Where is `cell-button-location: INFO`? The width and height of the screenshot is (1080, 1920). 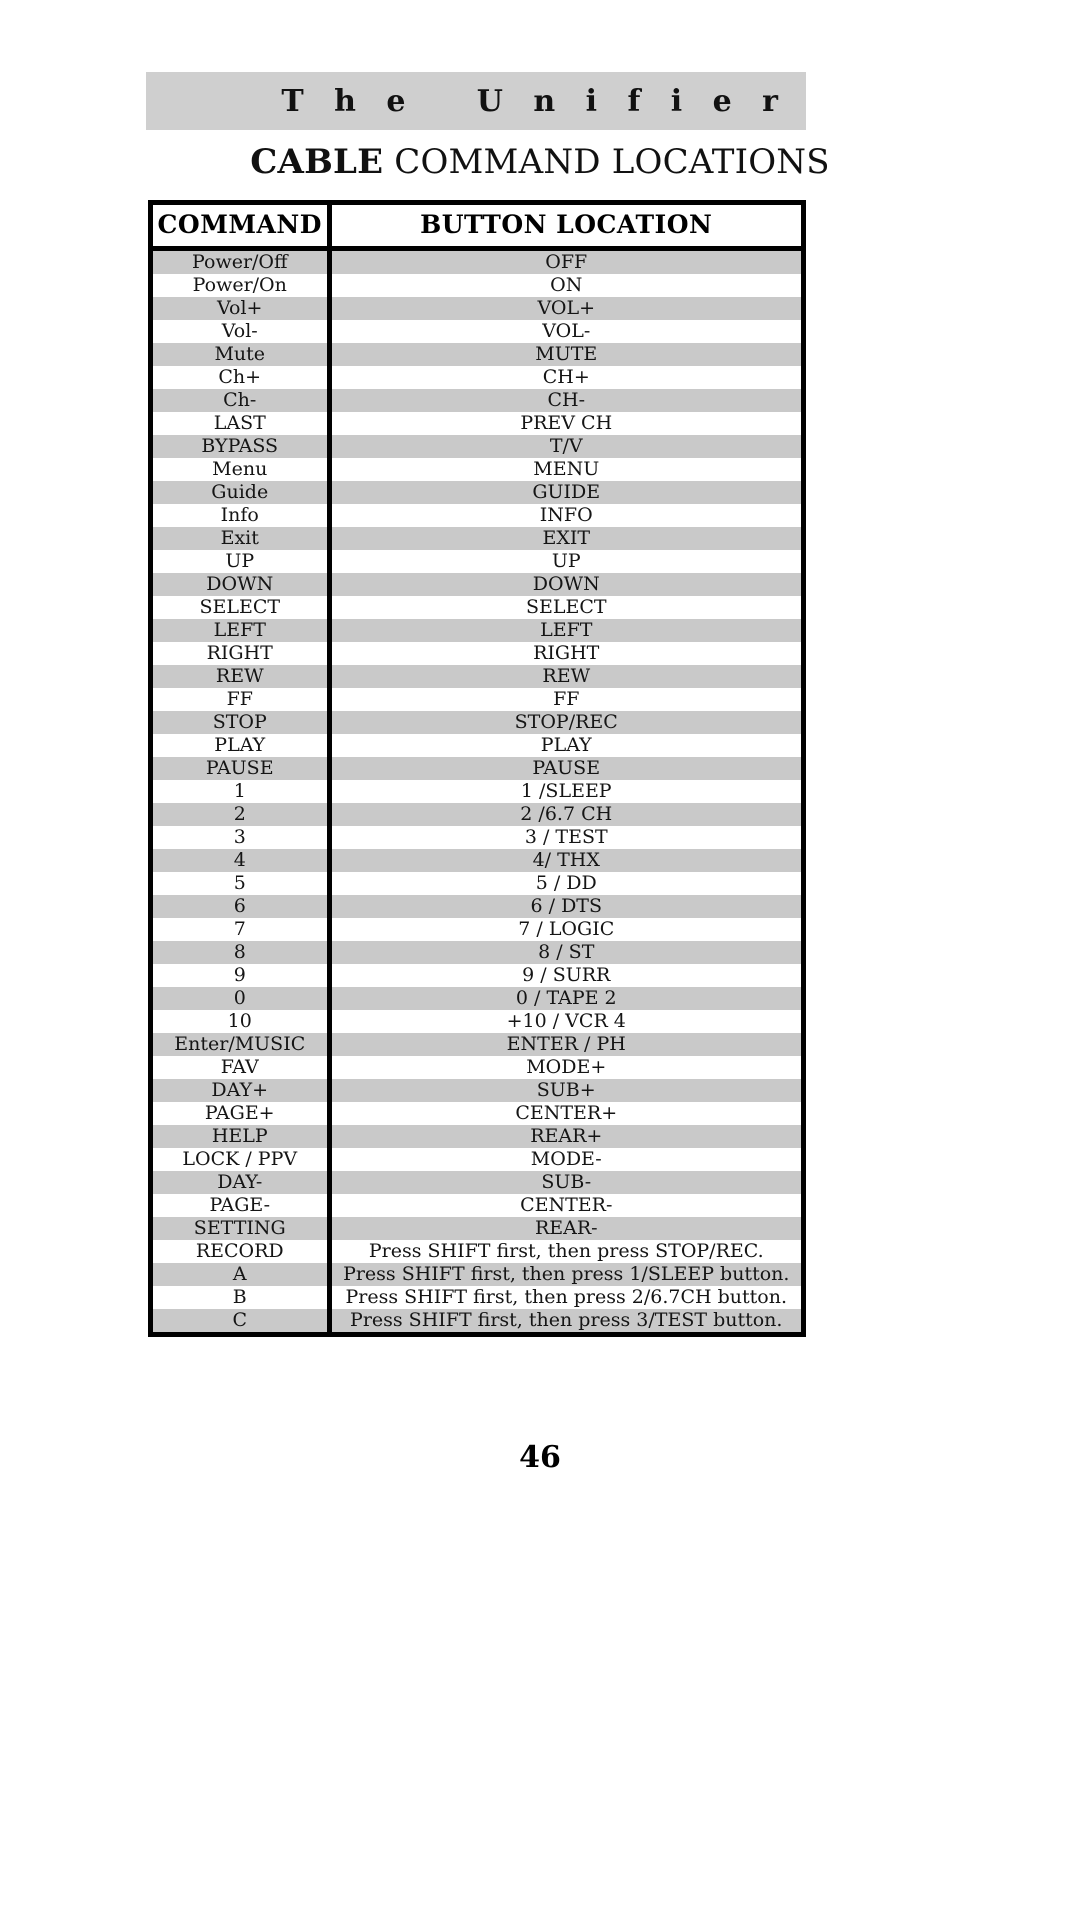 cell-button-location: INFO is located at coordinates (565, 515).